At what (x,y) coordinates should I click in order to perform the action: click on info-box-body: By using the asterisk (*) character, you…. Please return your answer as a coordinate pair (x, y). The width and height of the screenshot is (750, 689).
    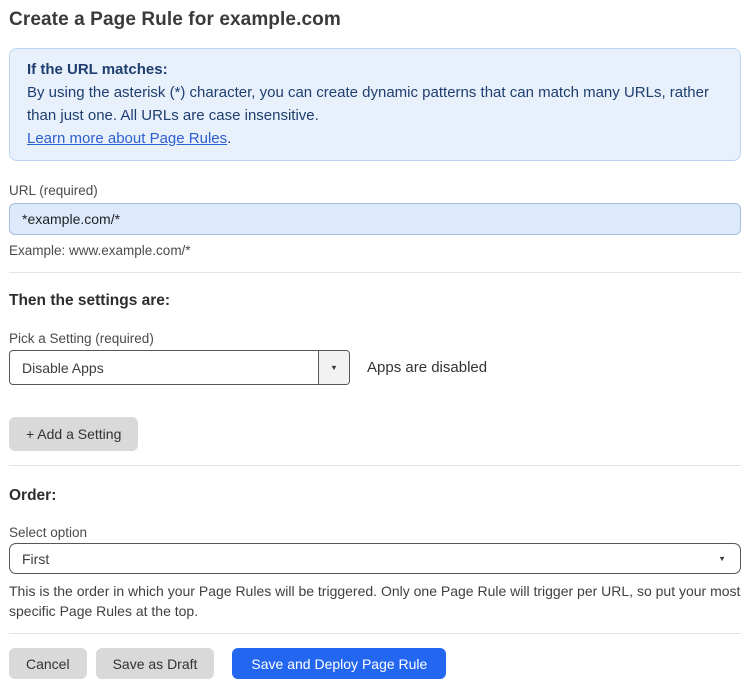
    Looking at the image, I should click on (368, 104).